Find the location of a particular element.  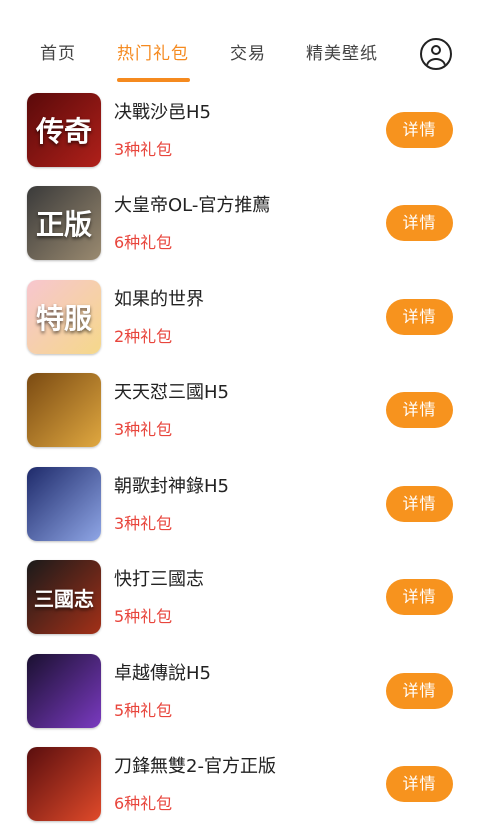

game-gift-row: 刀鋒無雙2-官方正版 6种礼包 详情 is located at coordinates (240, 786).